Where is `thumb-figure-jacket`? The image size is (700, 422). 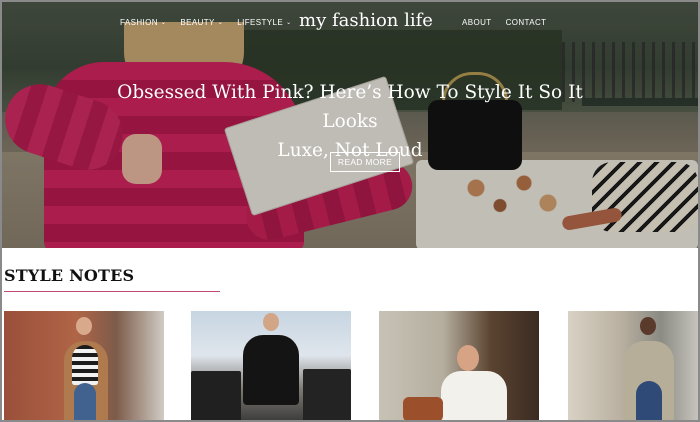
thumb-figure-jacket is located at coordinates (474, 395).